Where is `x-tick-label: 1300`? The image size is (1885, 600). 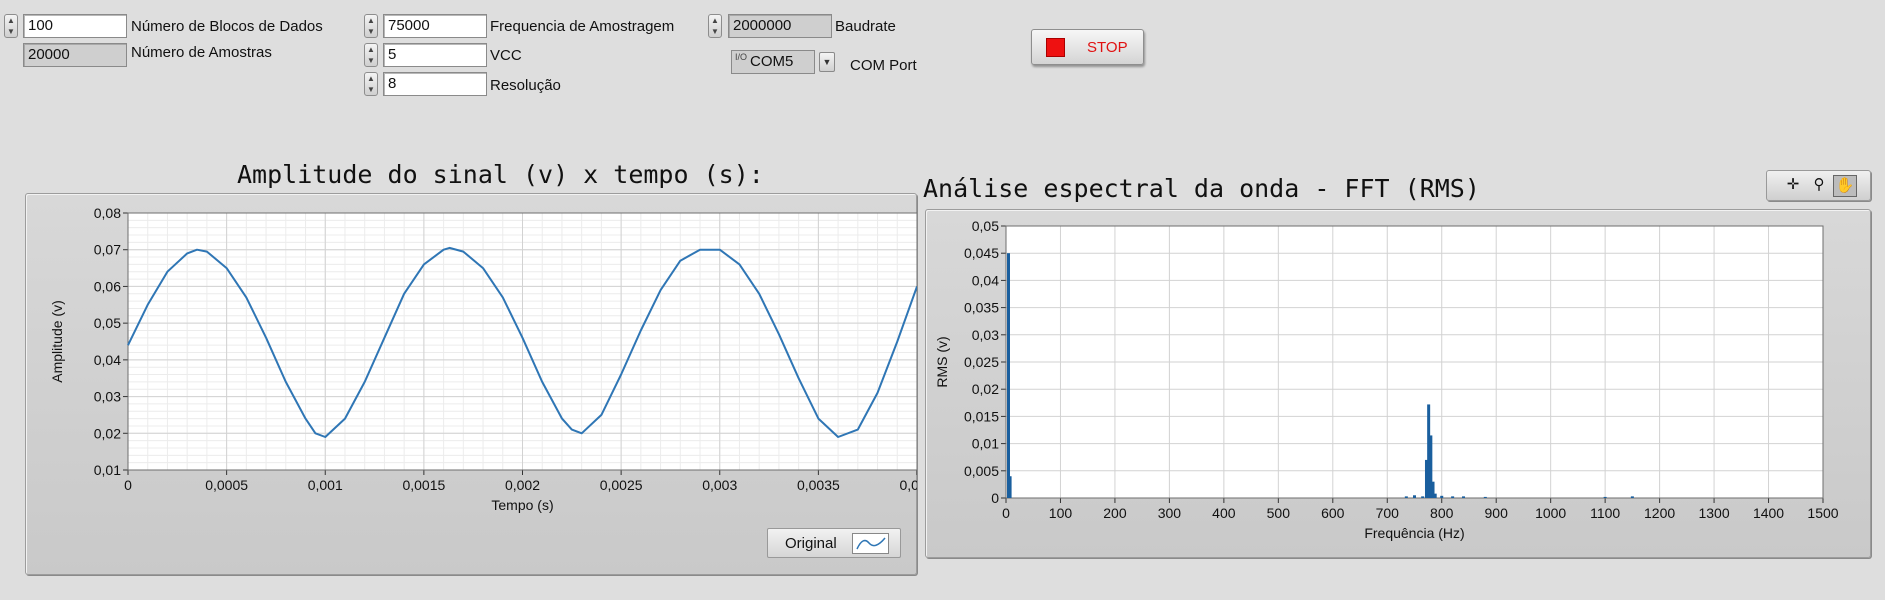 x-tick-label: 1300 is located at coordinates (1713, 513).